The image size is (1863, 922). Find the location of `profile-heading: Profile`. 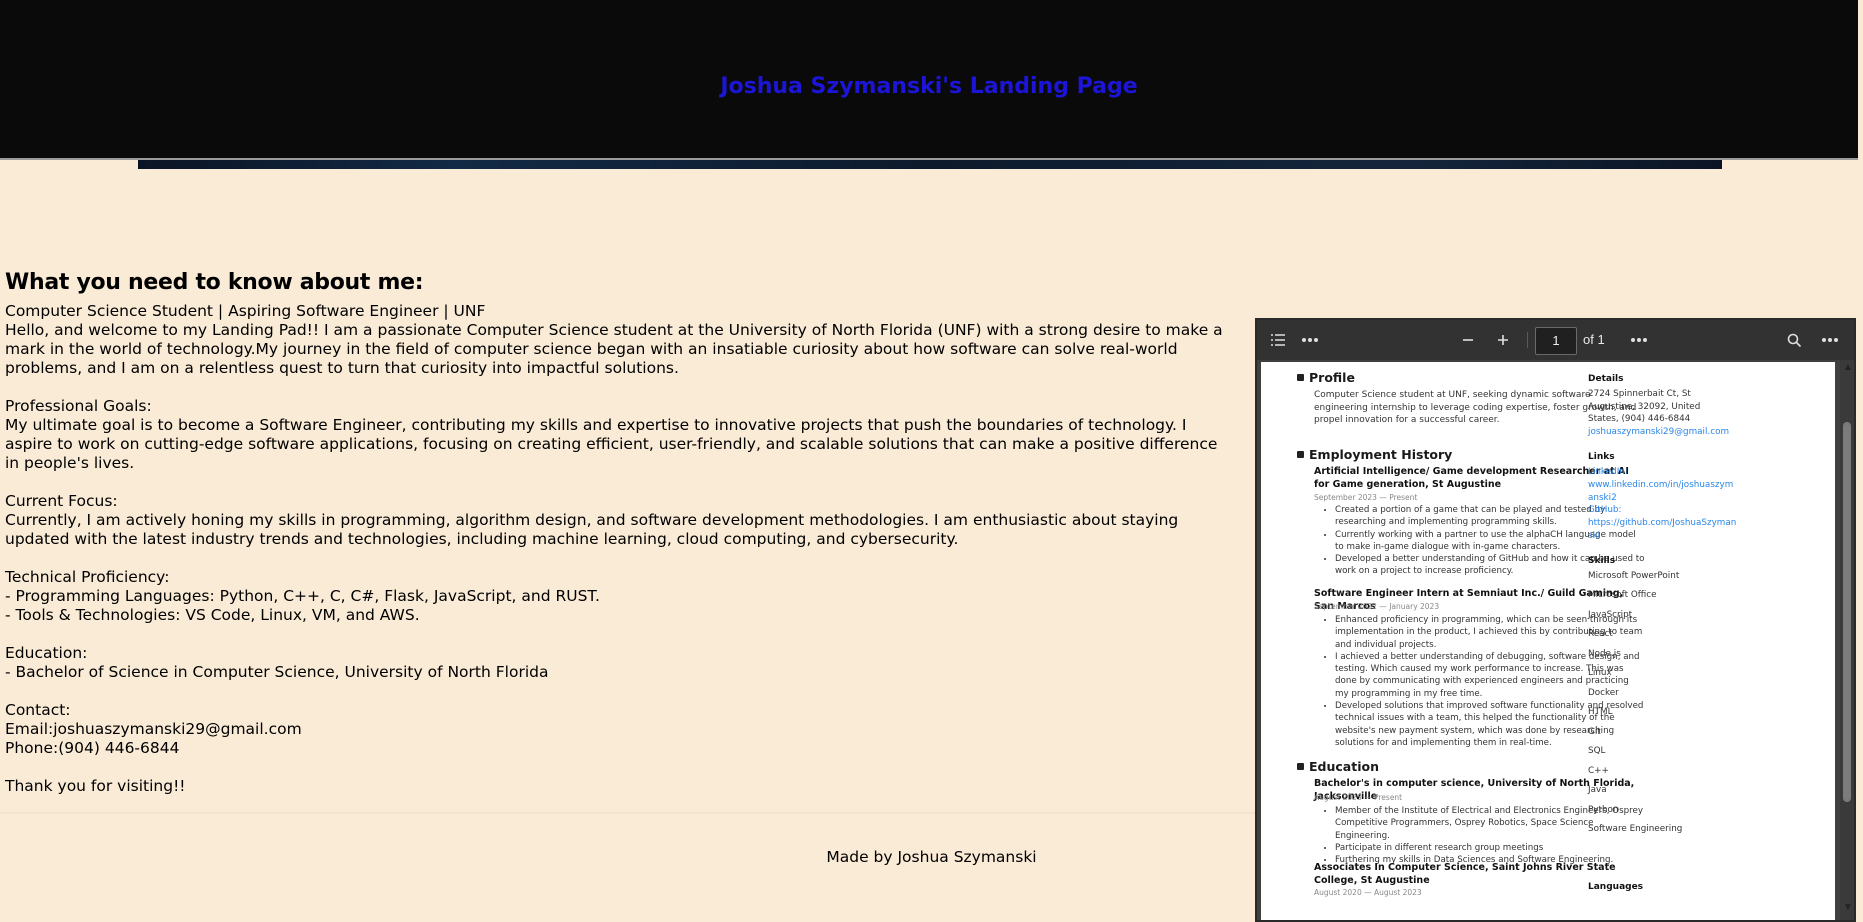

profile-heading: Profile is located at coordinates (1326, 377).